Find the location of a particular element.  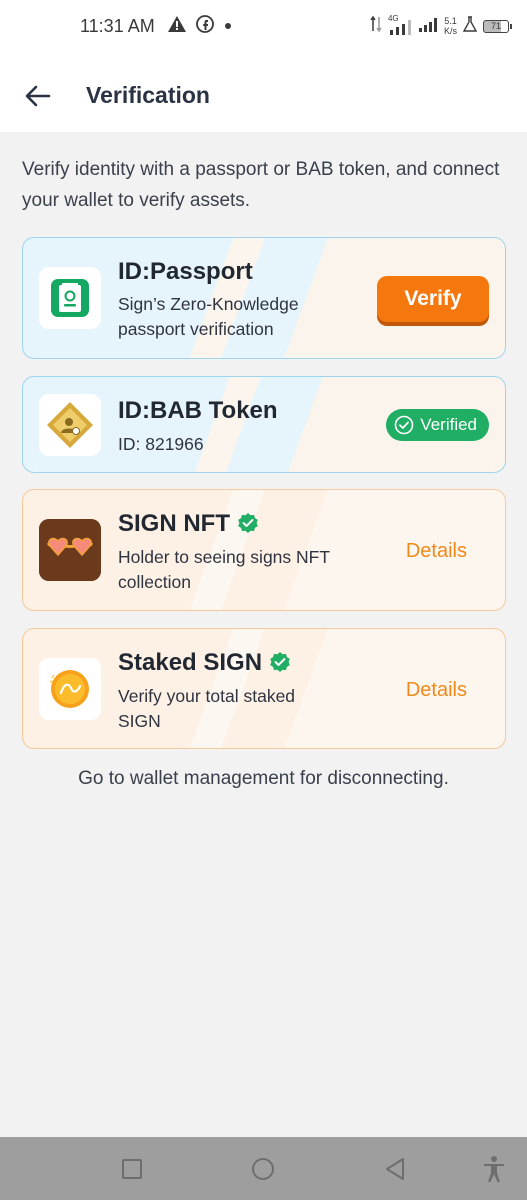

heart-glasses-icon is located at coordinates (70, 550).